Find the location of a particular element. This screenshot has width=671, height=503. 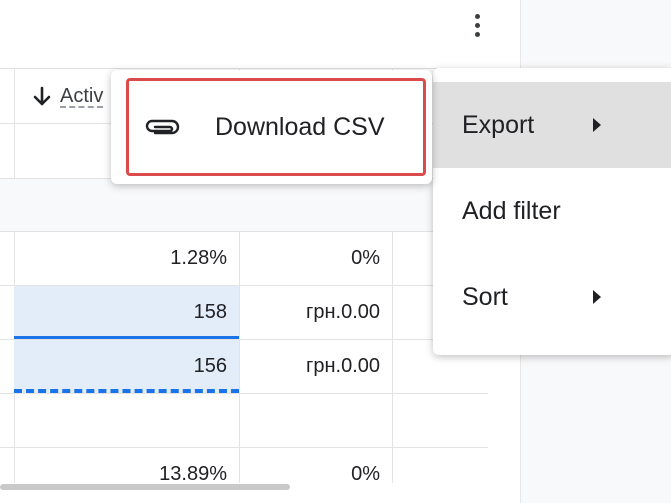

menu-item-label: Add filter is located at coordinates (511, 210).